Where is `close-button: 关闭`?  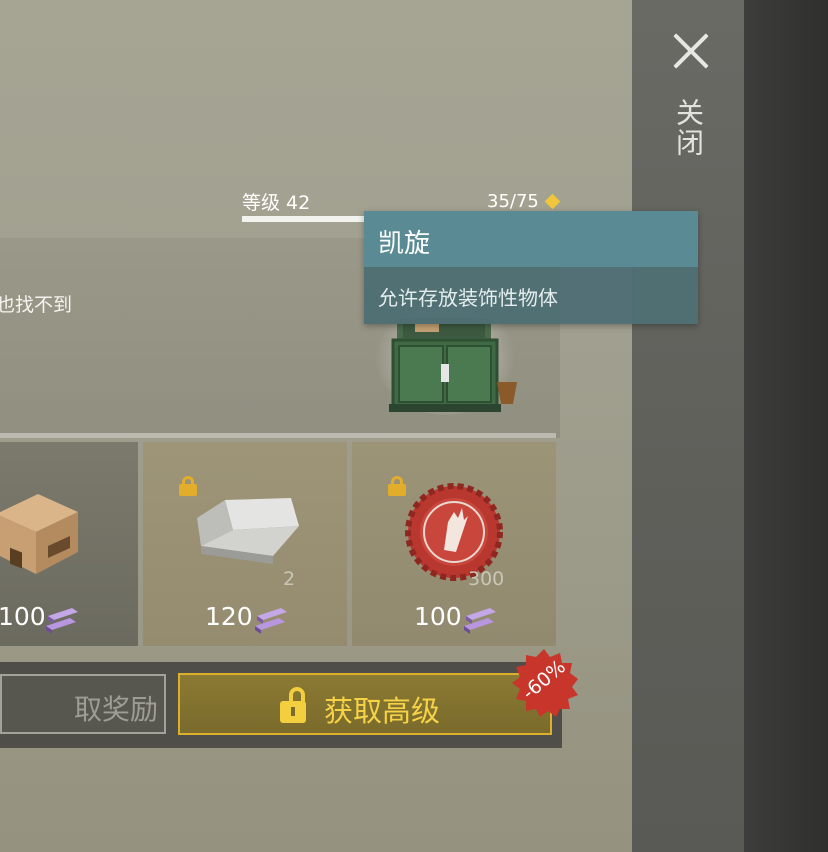 close-button: 关闭 is located at coordinates (690, 105).